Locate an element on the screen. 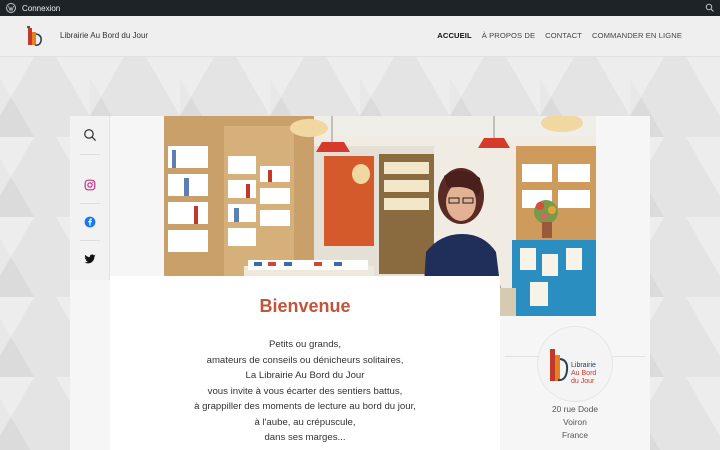 The image size is (720, 450). welcome-line: La Librairie Au Bord du Jour is located at coordinates (305, 375).